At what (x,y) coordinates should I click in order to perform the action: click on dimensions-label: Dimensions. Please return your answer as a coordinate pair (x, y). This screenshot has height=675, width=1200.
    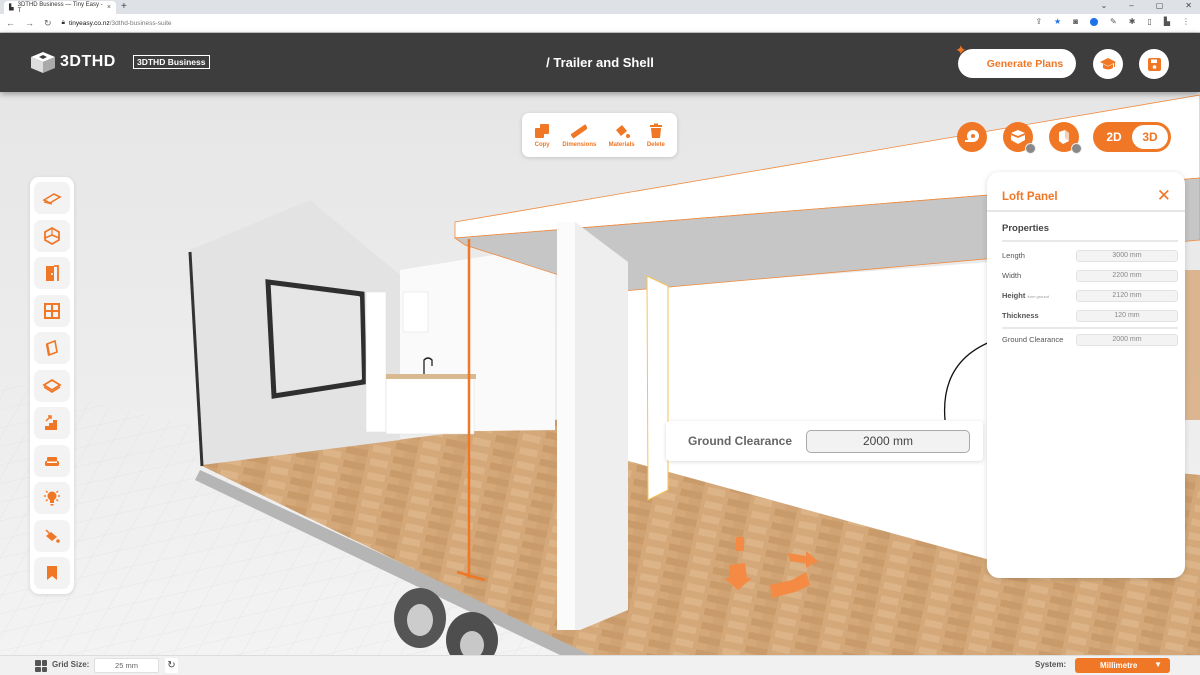
    Looking at the image, I should click on (579, 144).